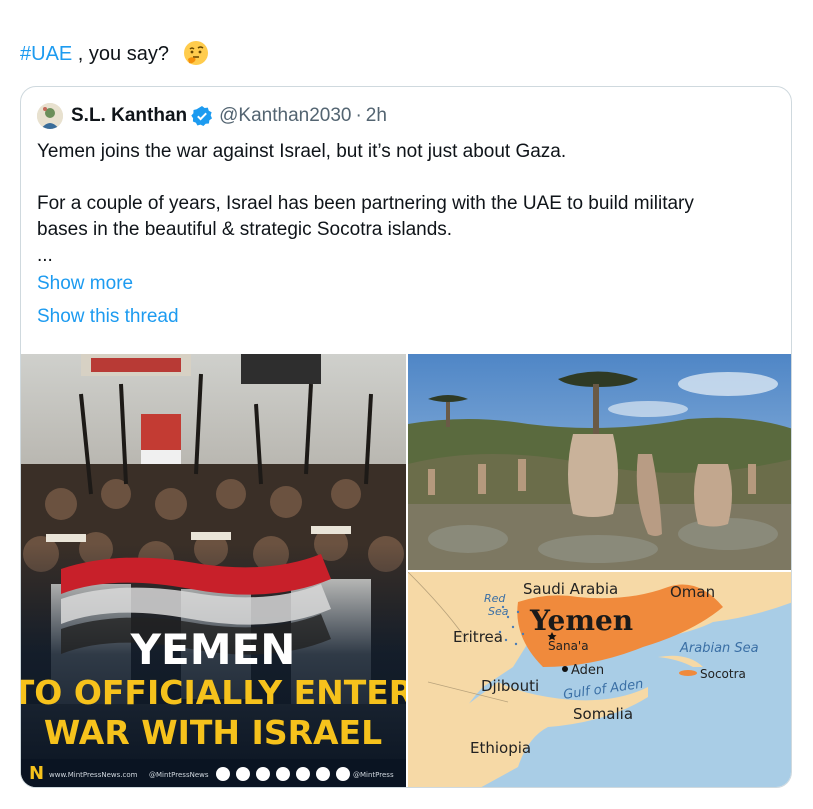 Image resolution: width=813 pixels, height=809 pixels. Describe the element at coordinates (495, 598) in the screenshot. I see `map-label-red-sea-1: Red` at that location.